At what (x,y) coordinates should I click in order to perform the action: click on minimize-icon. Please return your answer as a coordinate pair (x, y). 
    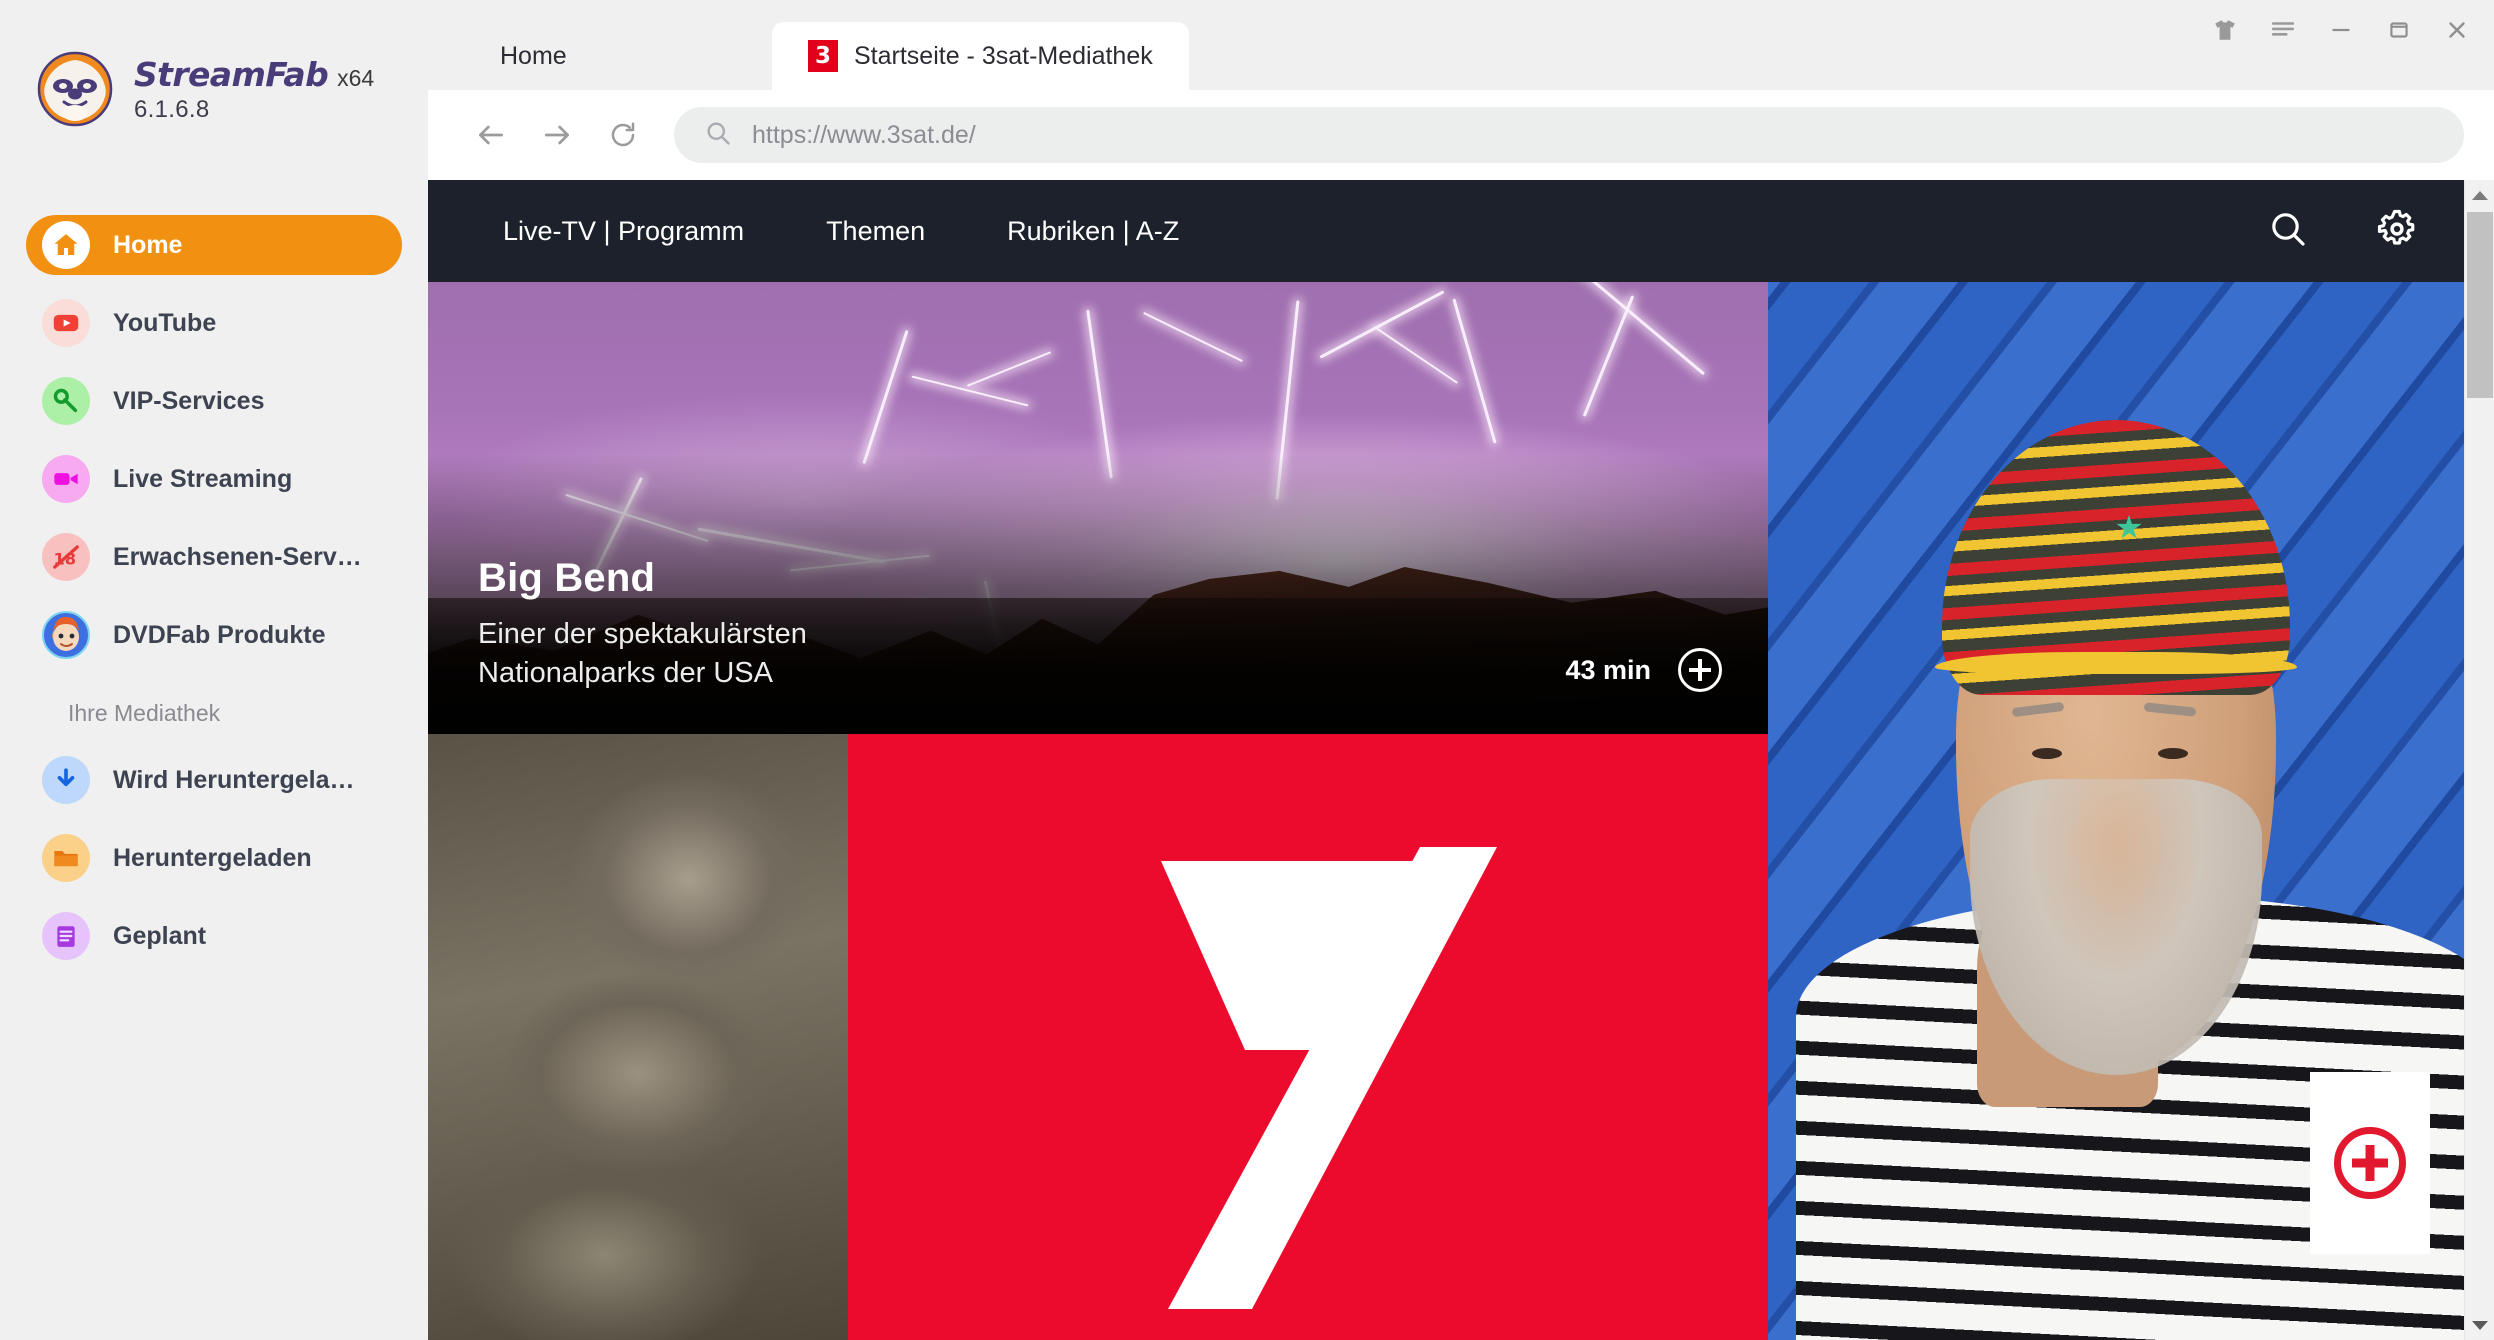
    Looking at the image, I should click on (2341, 30).